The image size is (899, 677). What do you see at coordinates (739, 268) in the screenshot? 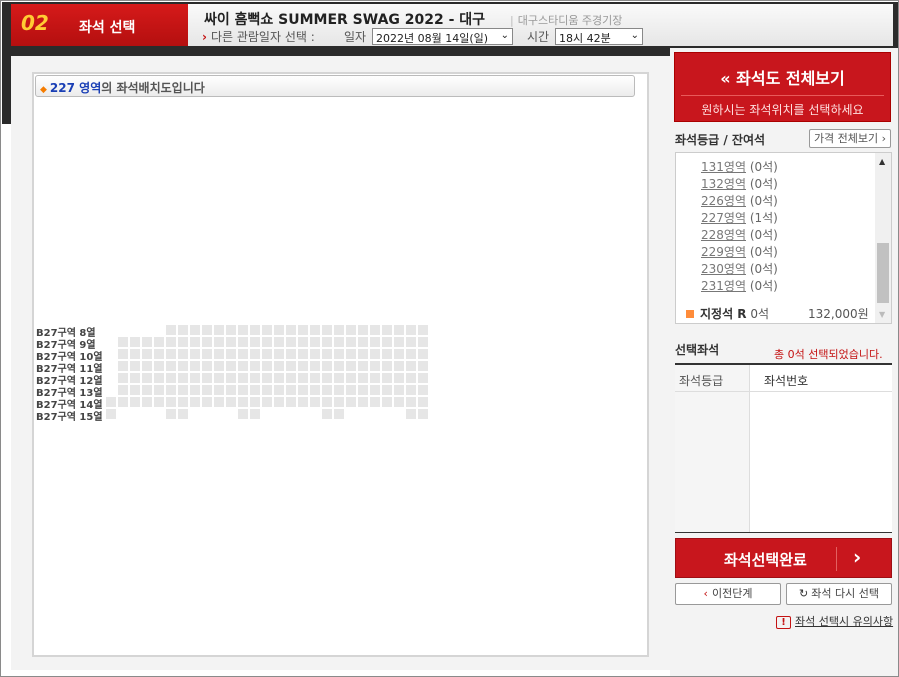
I see `area-list-item: 230영역 (0석)` at bounding box center [739, 268].